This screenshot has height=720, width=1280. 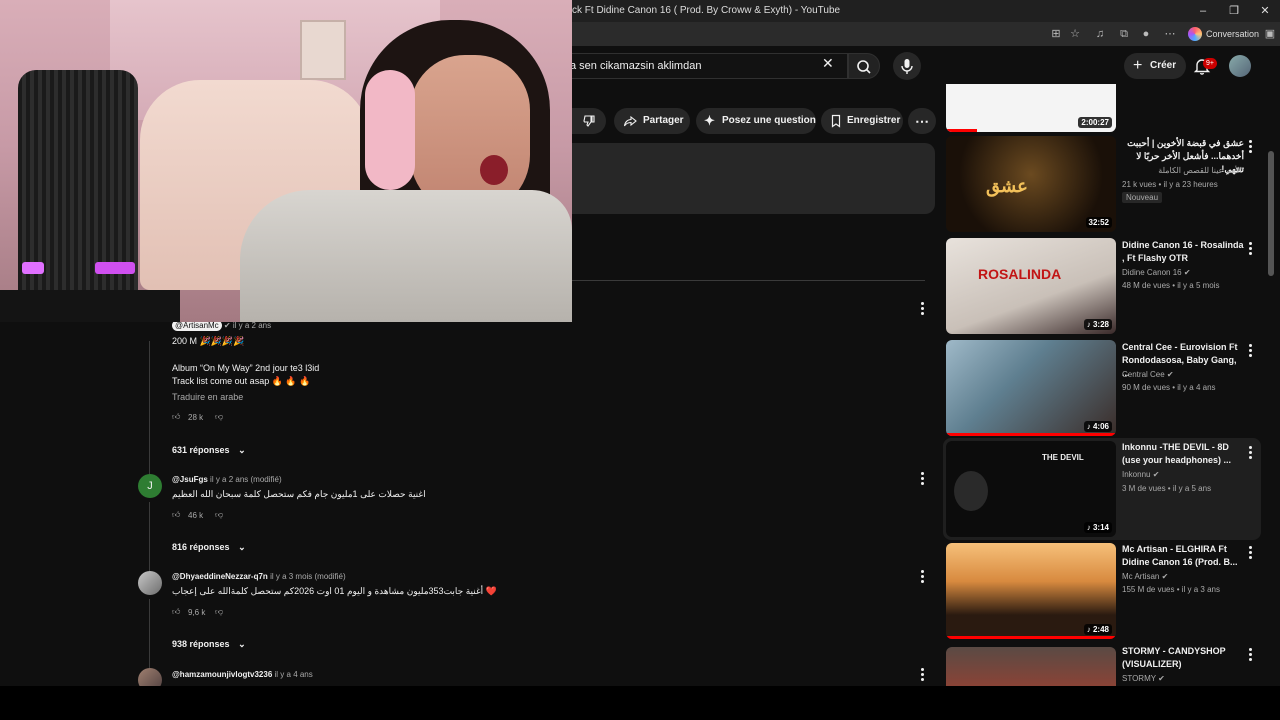 I want to click on replies-toggle: 631 réponses ⌄, so click(x=209, y=450).